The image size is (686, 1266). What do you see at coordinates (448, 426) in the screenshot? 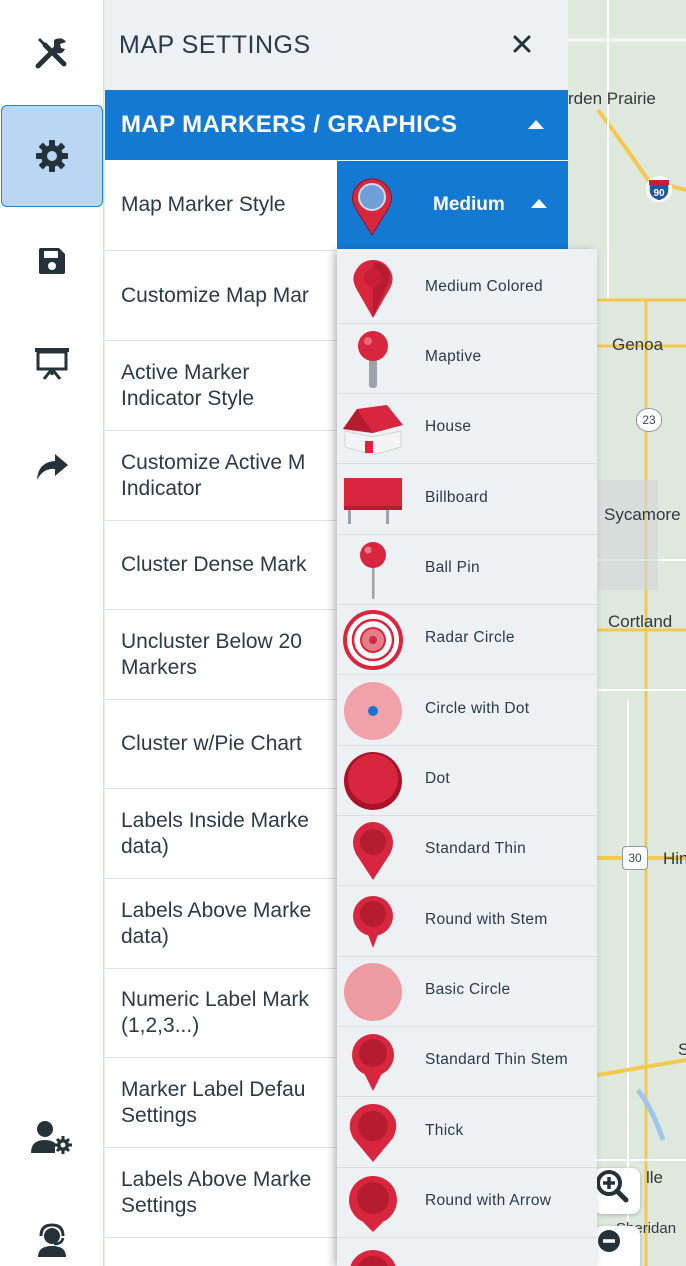
I see `option-label: House` at bounding box center [448, 426].